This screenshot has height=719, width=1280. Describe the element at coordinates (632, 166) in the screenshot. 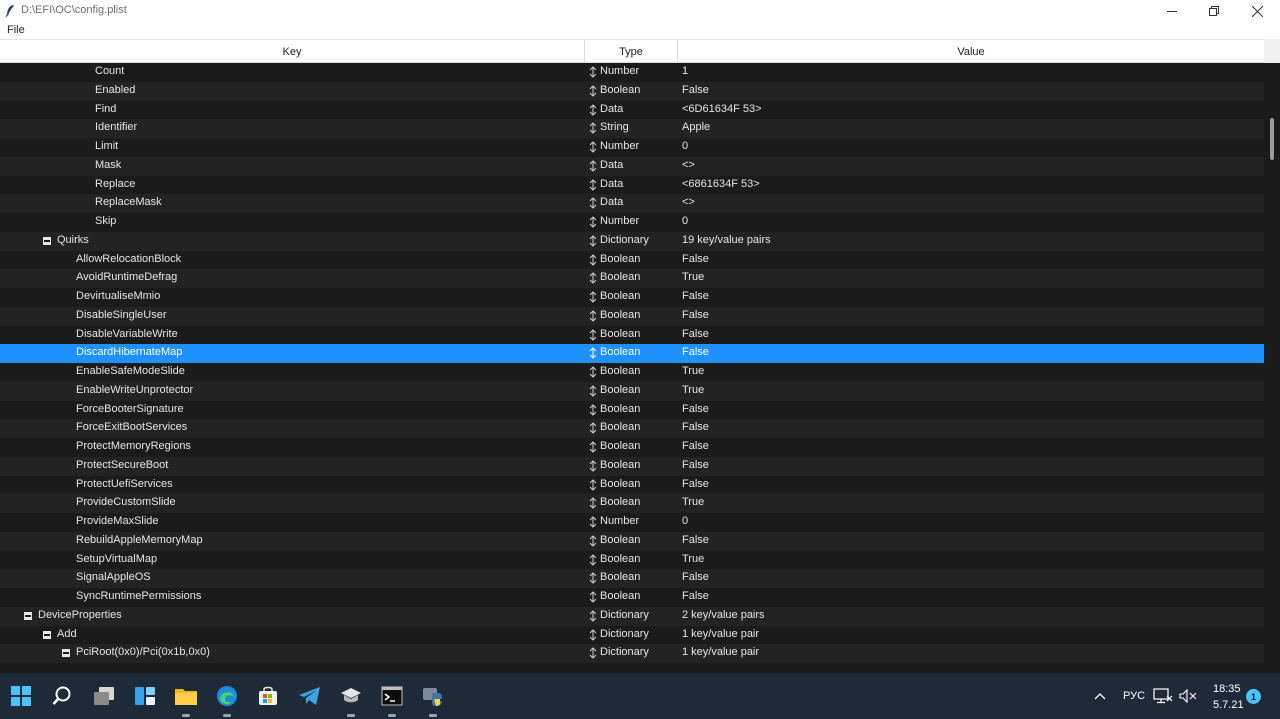

I see `tree-row: Mask Data <>` at that location.